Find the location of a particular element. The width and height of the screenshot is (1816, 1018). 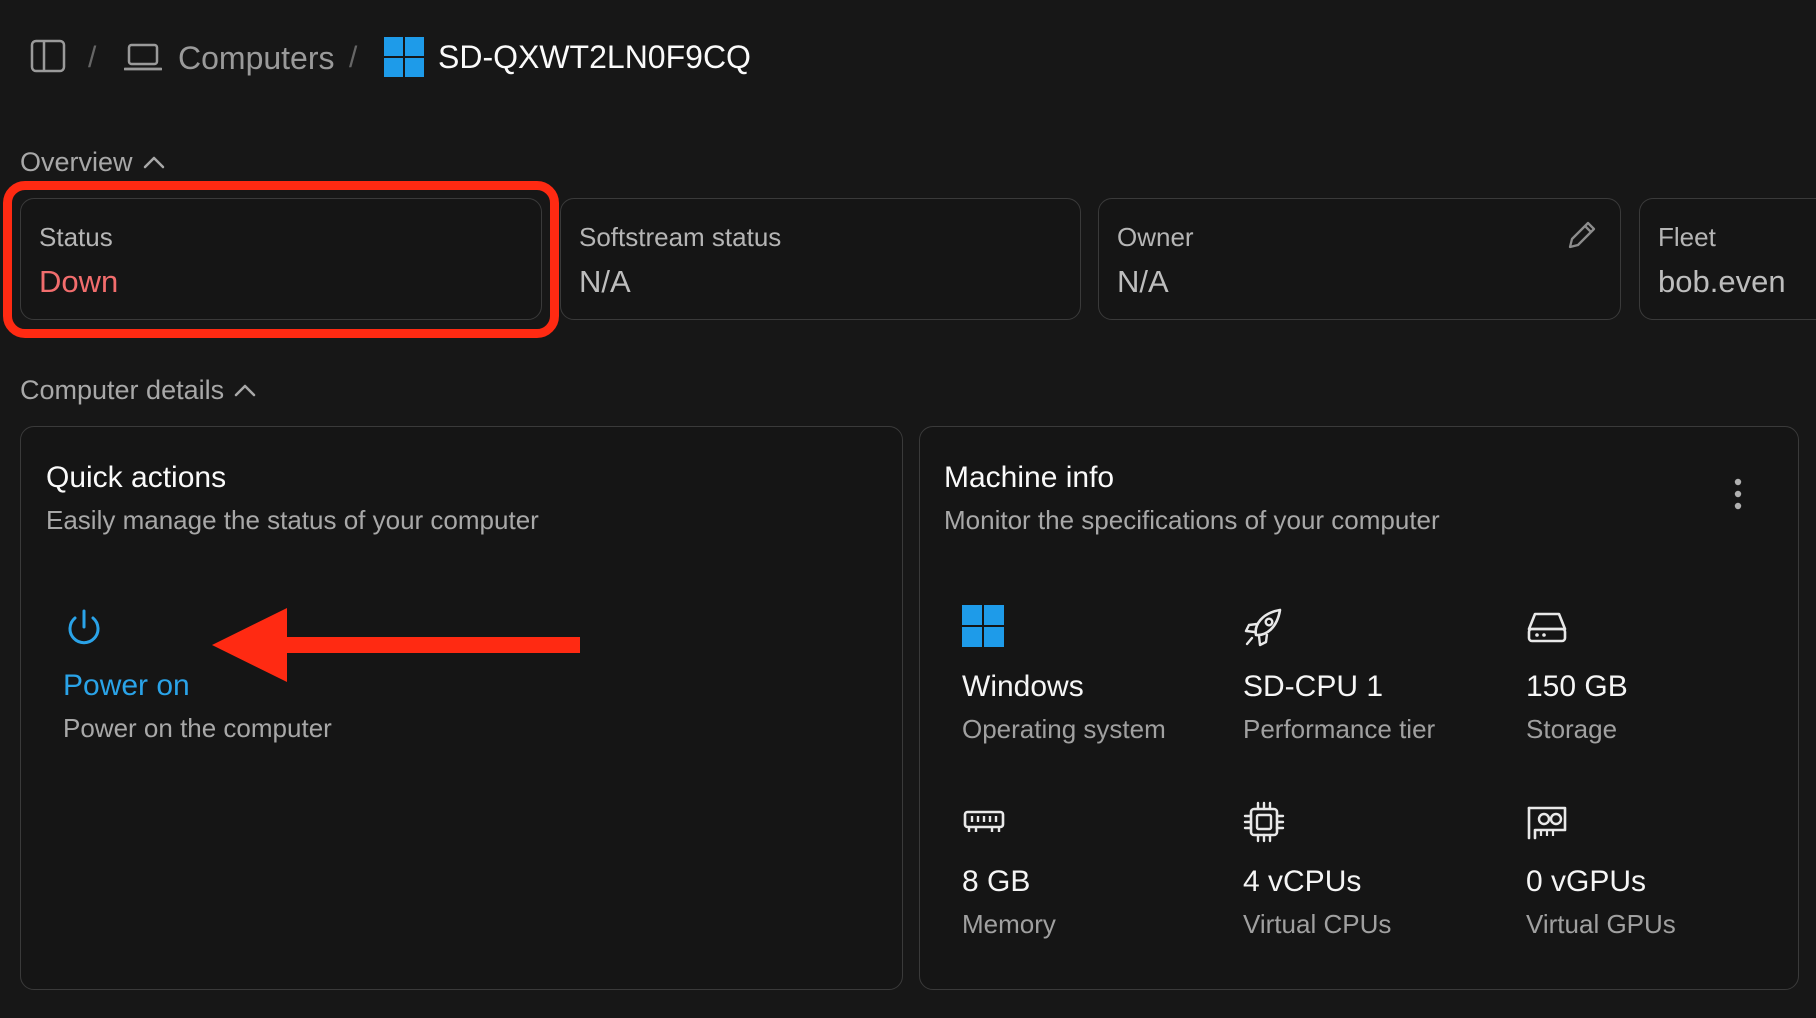

computer-details-section-toggle: Computer details is located at coordinates (138, 390).